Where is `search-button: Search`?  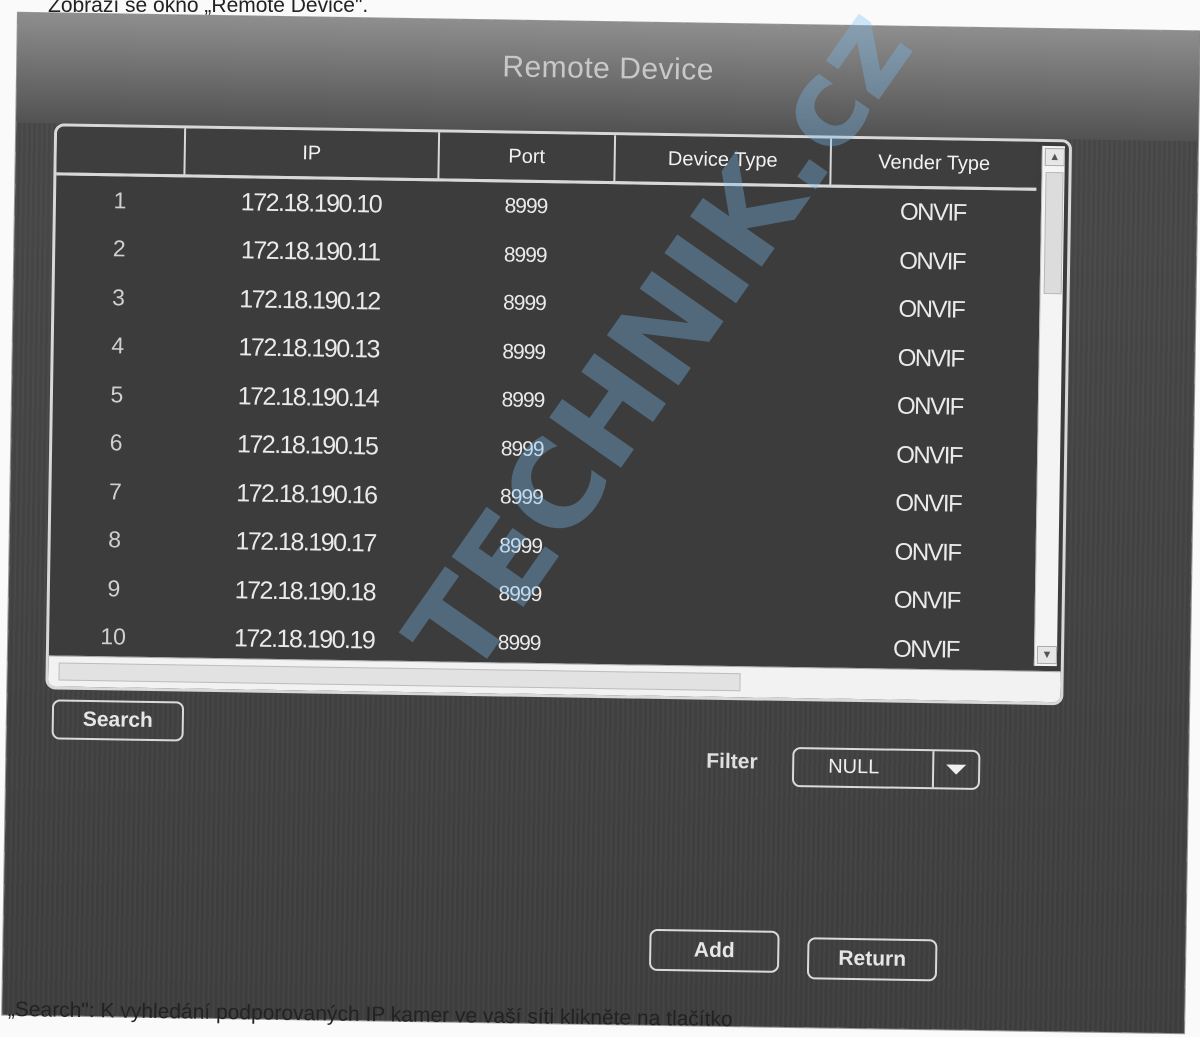
search-button: Search is located at coordinates (118, 720).